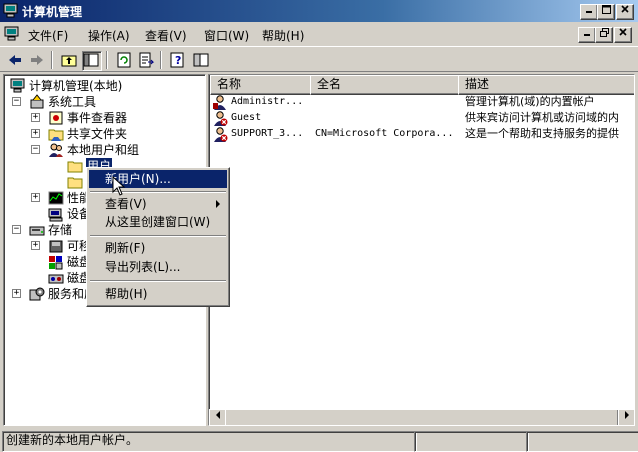  I want to click on column-header-description: 描述, so click(546, 85).